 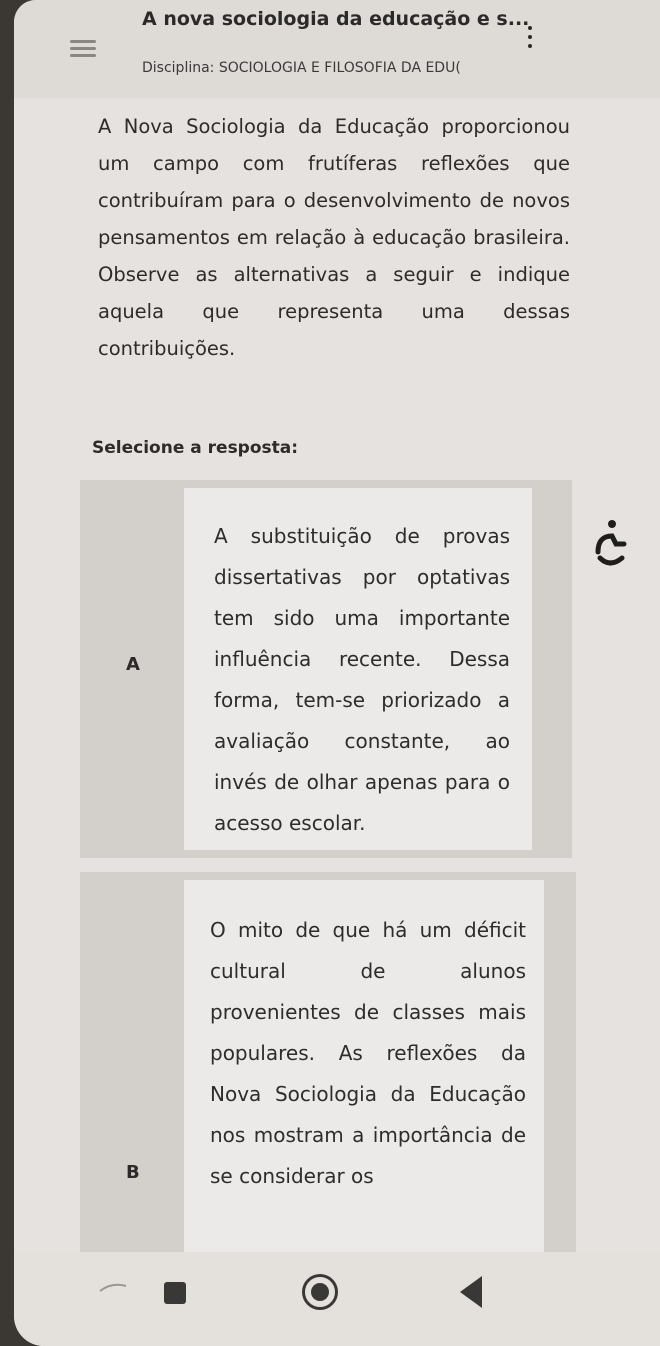 What do you see at coordinates (471, 1292) in the screenshot?
I see `back-icon` at bounding box center [471, 1292].